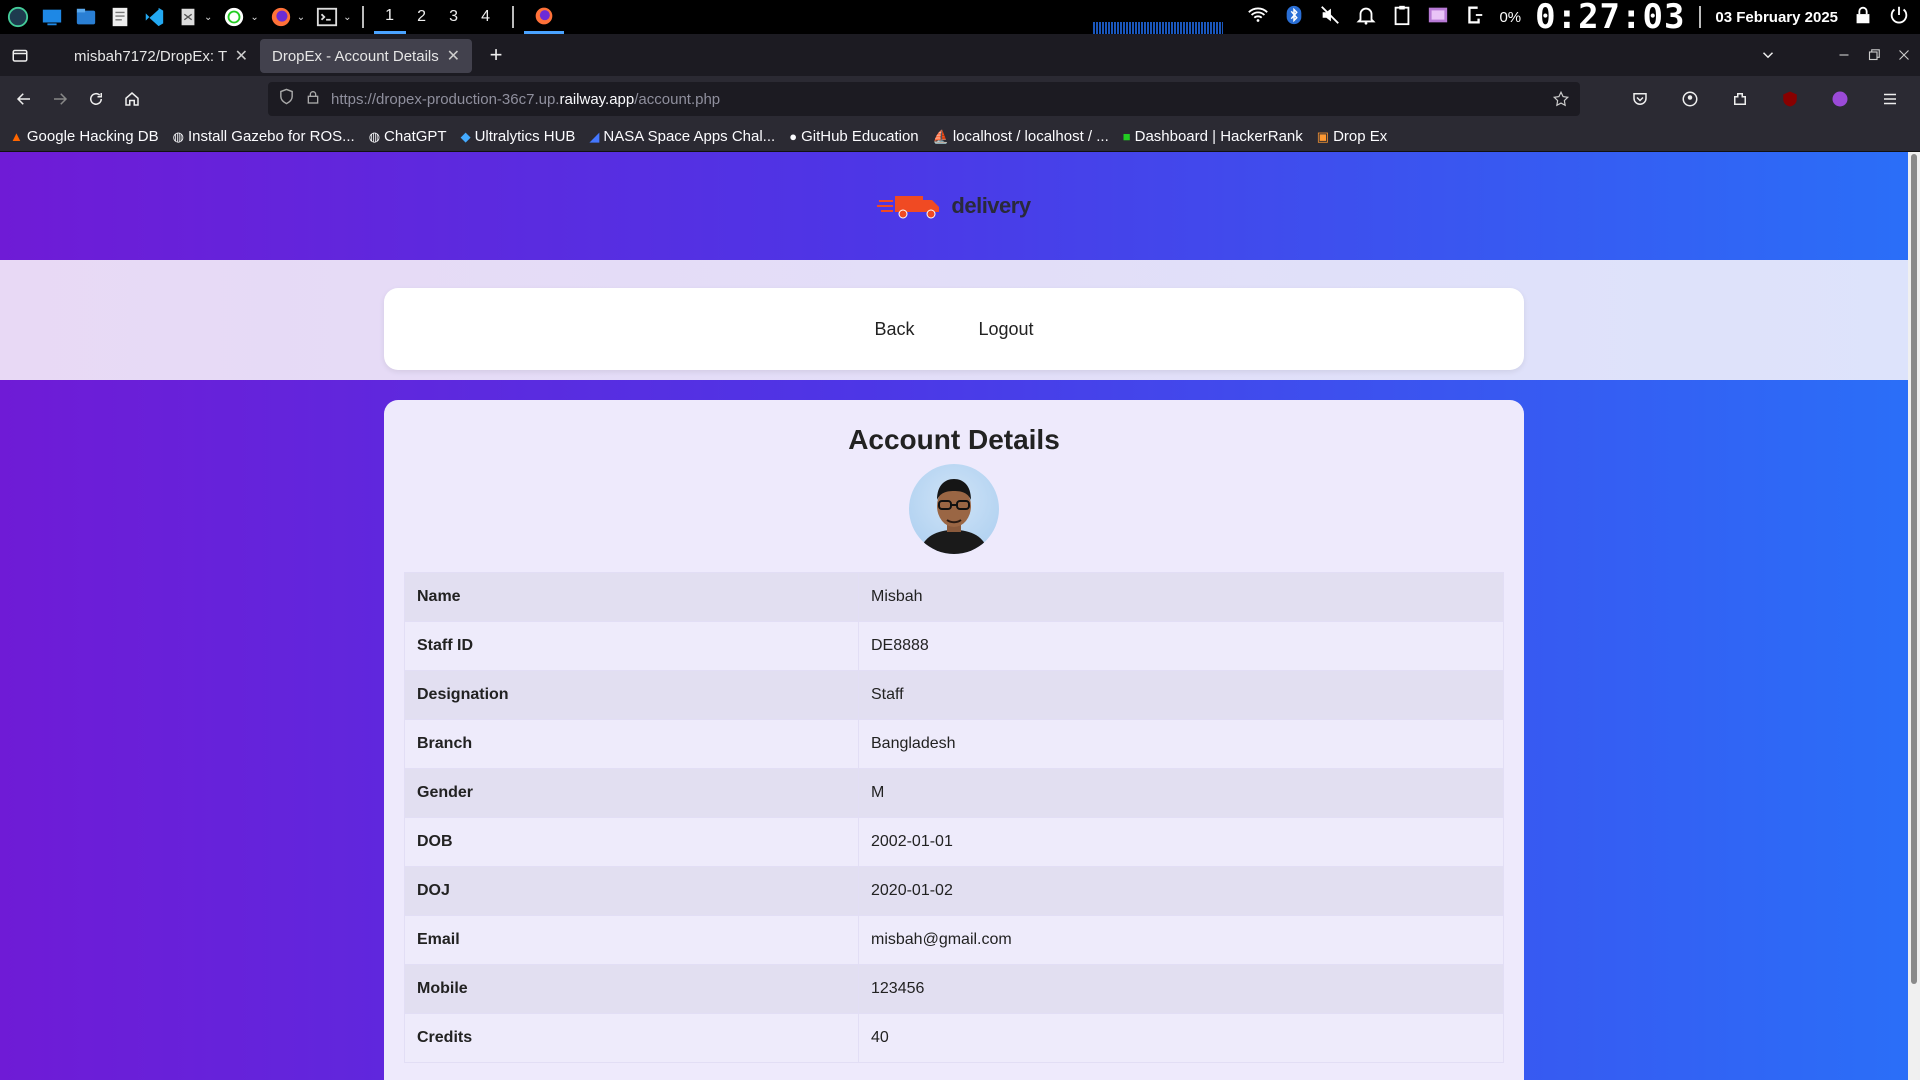 This screenshot has height=1080, width=1920. What do you see at coordinates (96, 99) in the screenshot?
I see `reload-icon` at bounding box center [96, 99].